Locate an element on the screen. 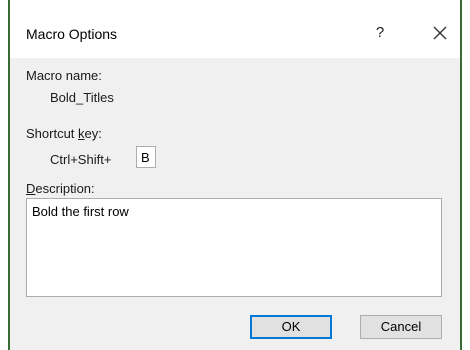  close-icon is located at coordinates (440, 33).